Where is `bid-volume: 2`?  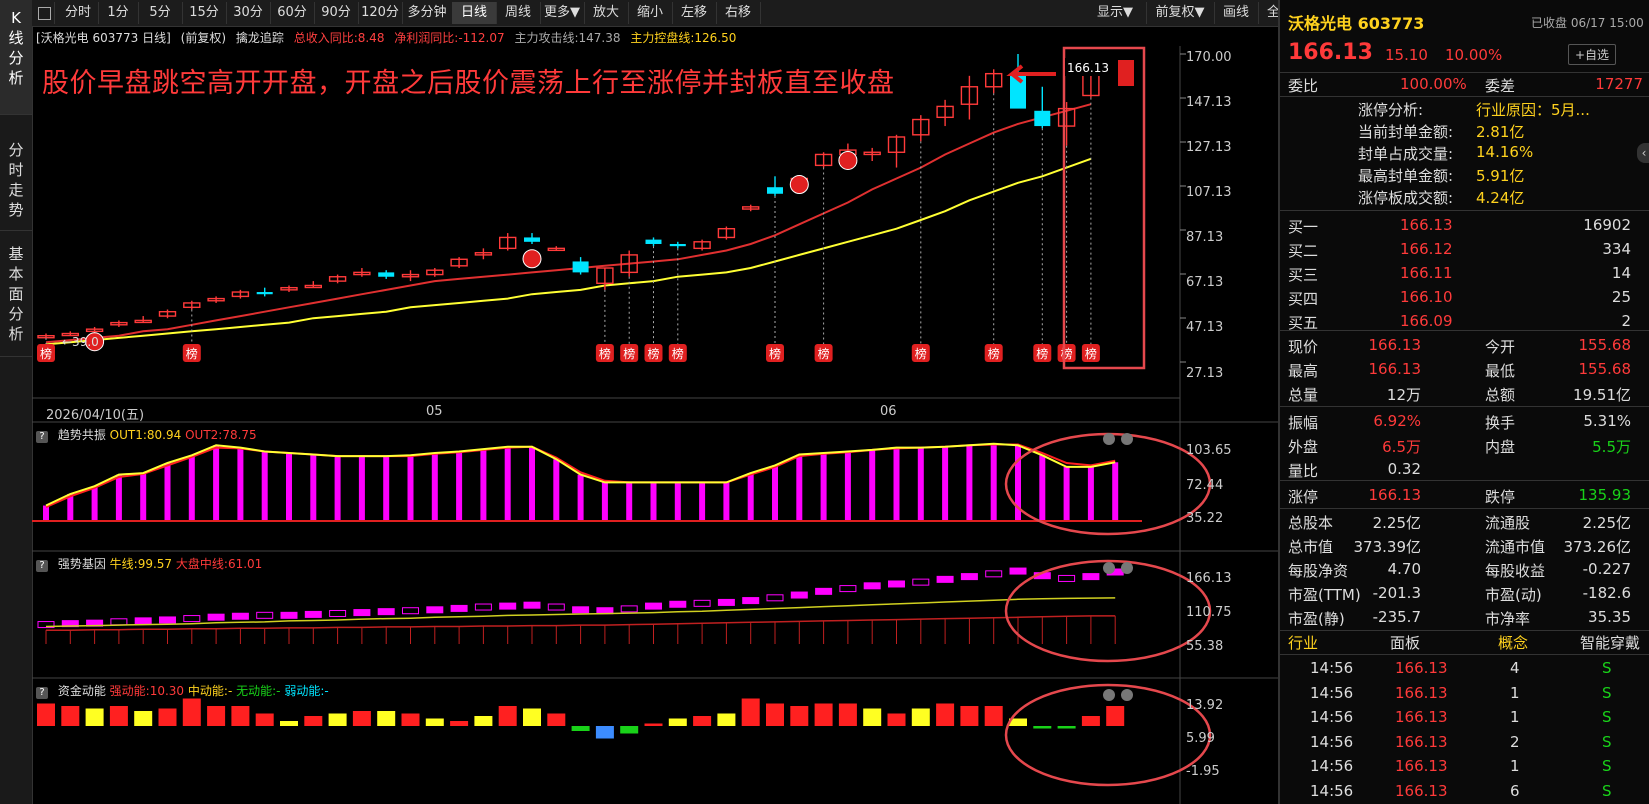 bid-volume: 2 is located at coordinates (1626, 321).